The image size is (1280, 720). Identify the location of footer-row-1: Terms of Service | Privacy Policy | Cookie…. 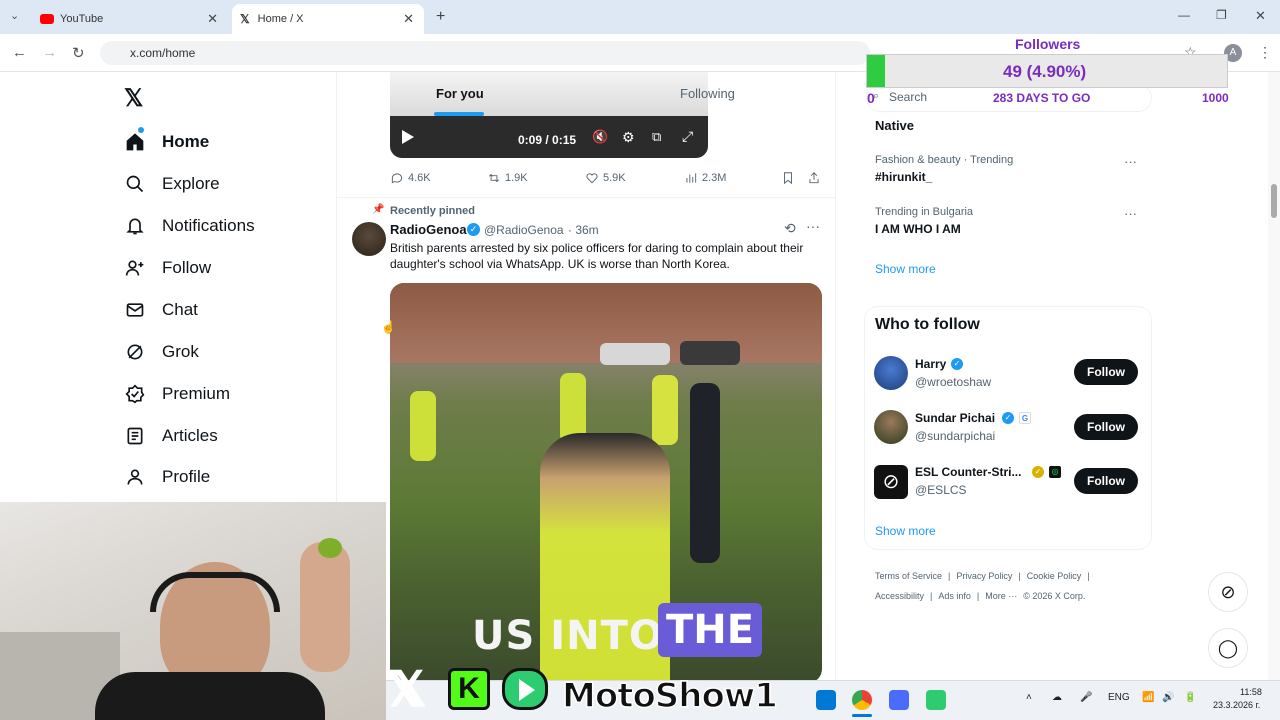
(982, 576).